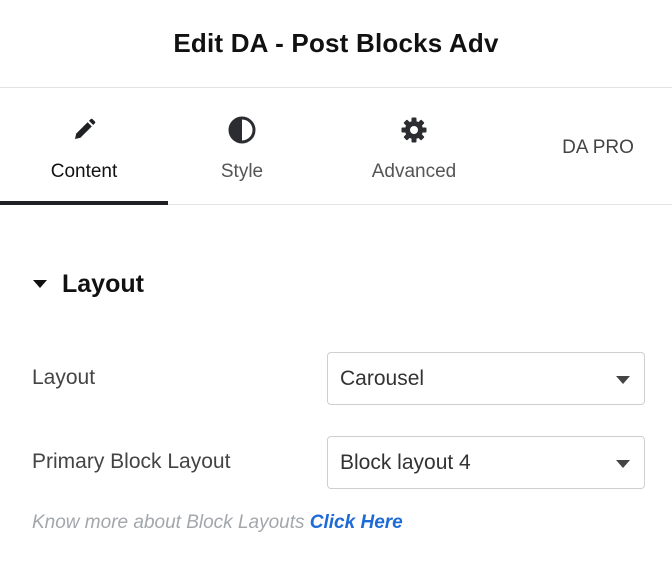 This screenshot has width=672, height=568. What do you see at coordinates (486, 378) in the screenshot?
I see `layout-select: Carousel` at bounding box center [486, 378].